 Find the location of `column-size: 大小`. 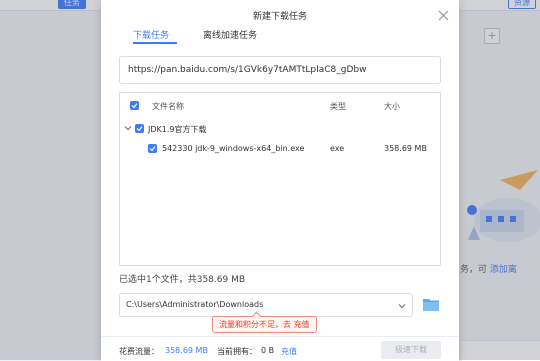

column-size: 大小 is located at coordinates (392, 106).